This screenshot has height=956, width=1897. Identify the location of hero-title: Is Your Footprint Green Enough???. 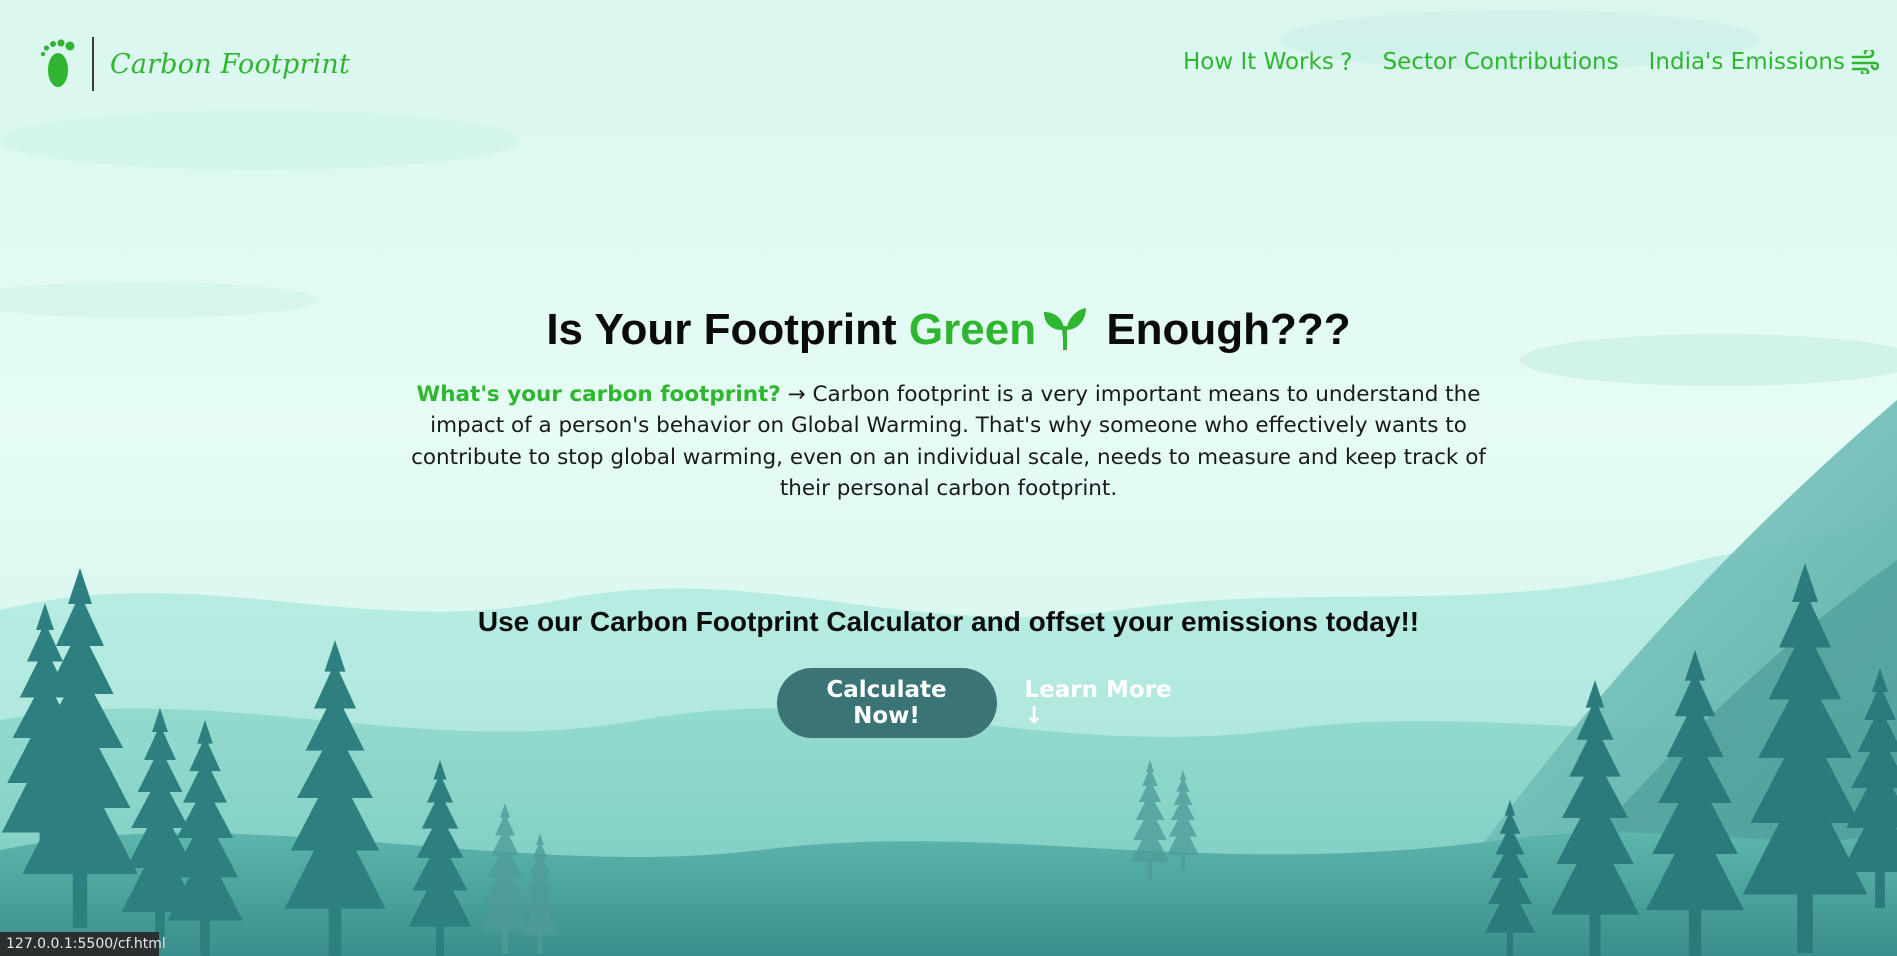
(948, 330).